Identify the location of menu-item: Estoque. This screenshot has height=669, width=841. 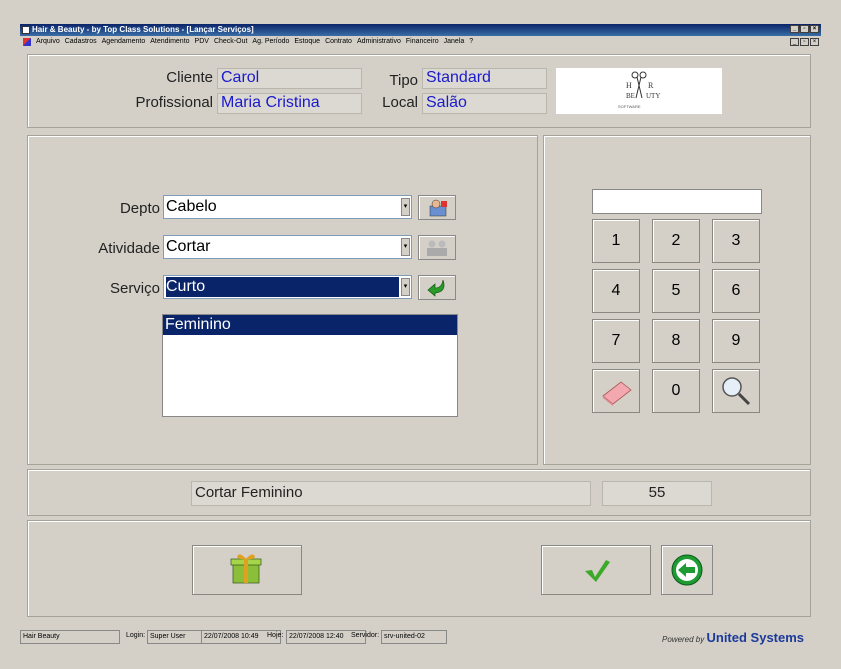
(307, 41).